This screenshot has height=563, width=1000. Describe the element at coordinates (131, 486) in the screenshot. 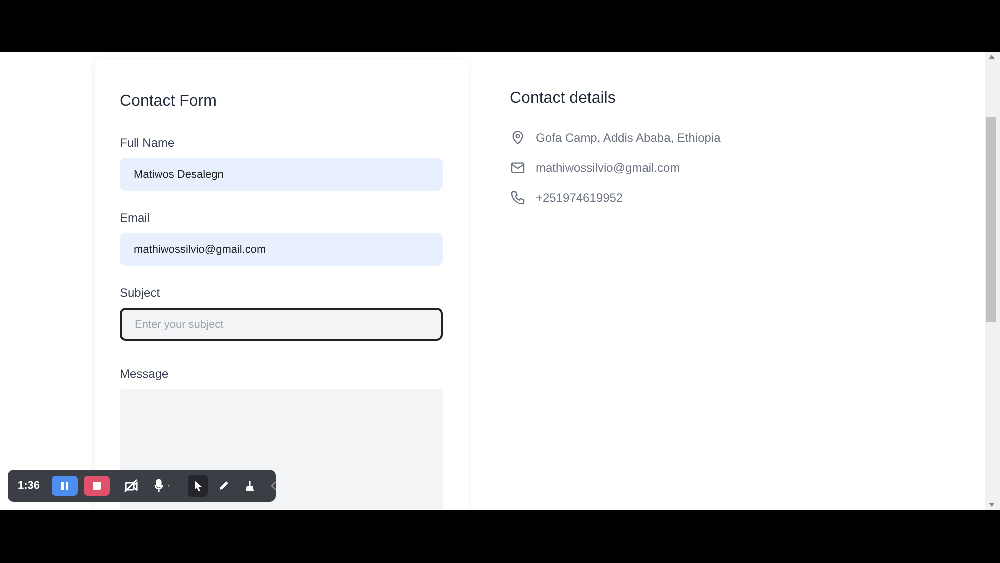

I see `camera-off-icon` at that location.